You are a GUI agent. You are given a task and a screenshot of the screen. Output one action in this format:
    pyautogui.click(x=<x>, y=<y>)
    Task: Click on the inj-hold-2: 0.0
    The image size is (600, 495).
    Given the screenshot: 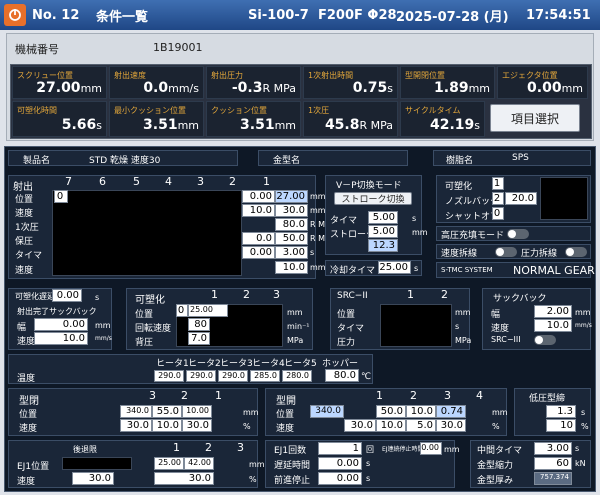 What is the action you would take?
    pyautogui.click(x=258, y=238)
    